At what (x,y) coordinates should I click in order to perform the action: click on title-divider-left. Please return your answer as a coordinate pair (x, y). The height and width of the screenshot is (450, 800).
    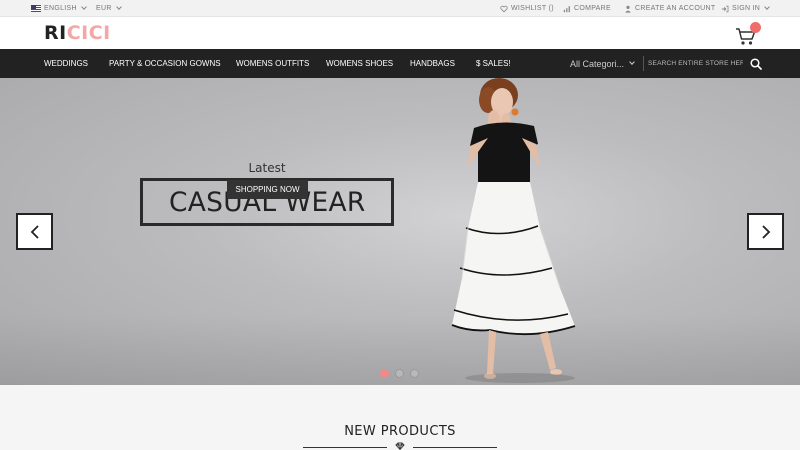
    Looking at the image, I should click on (345, 447).